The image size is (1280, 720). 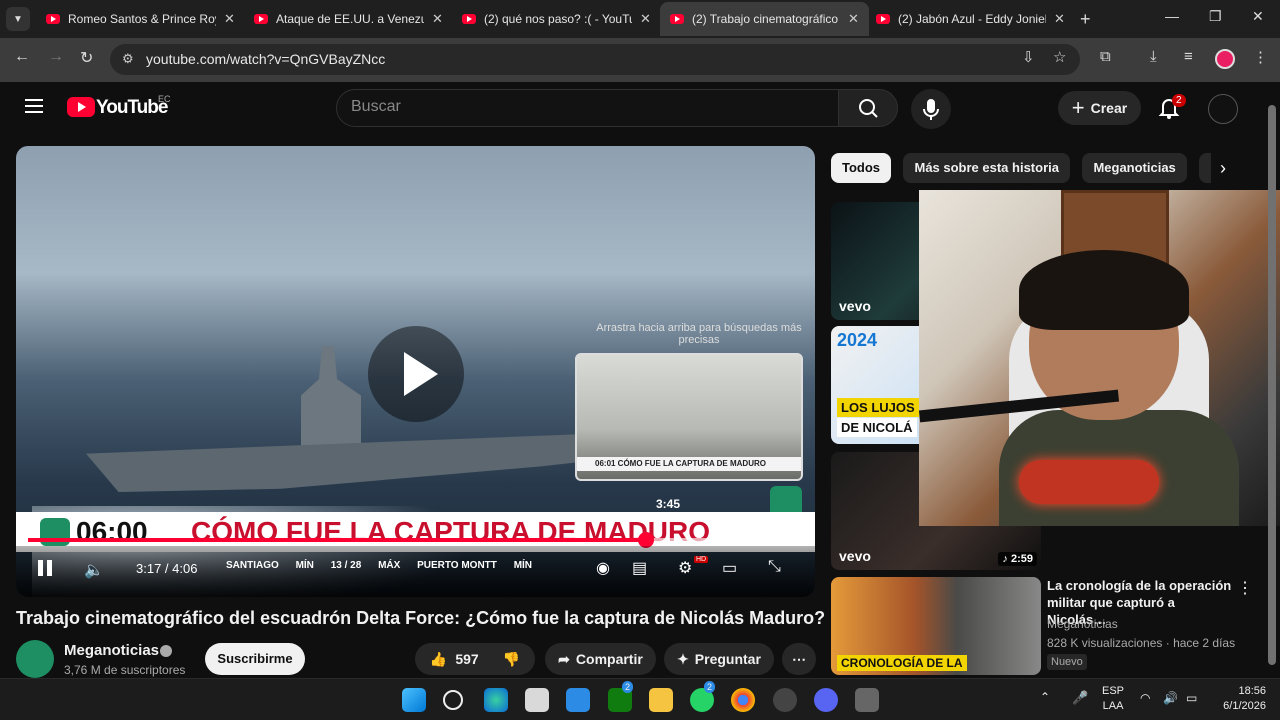 What do you see at coordinates (1045, 697) in the screenshot?
I see `chevron-up-icon: ⌃` at bounding box center [1045, 697].